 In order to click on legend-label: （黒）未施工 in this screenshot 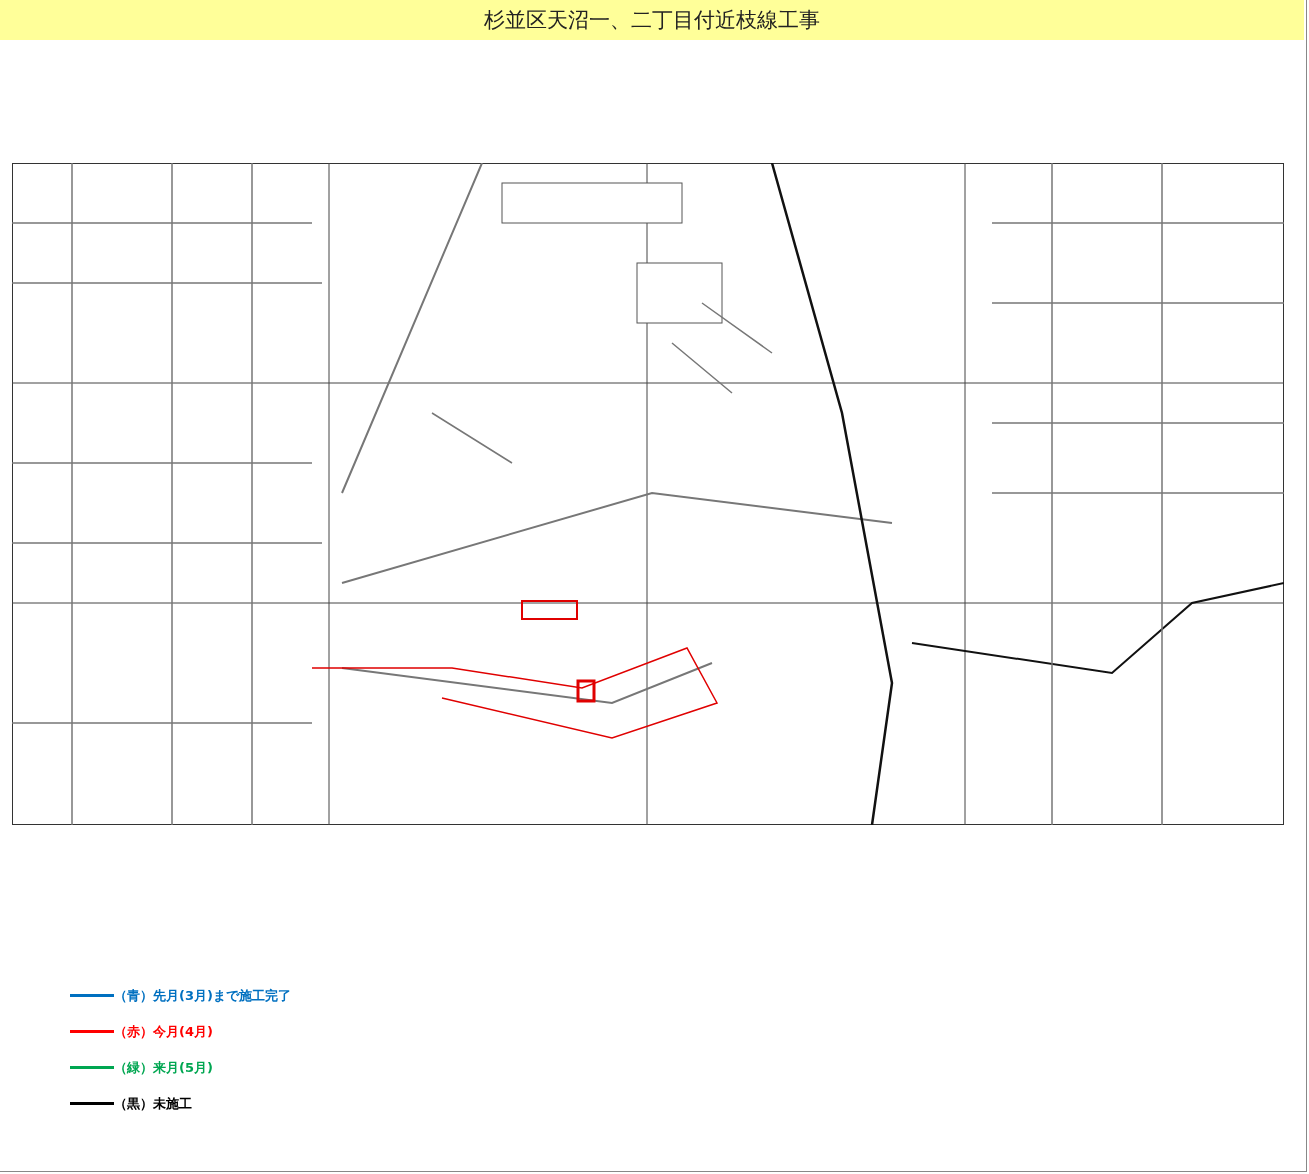, I will do `click(153, 1103)`.